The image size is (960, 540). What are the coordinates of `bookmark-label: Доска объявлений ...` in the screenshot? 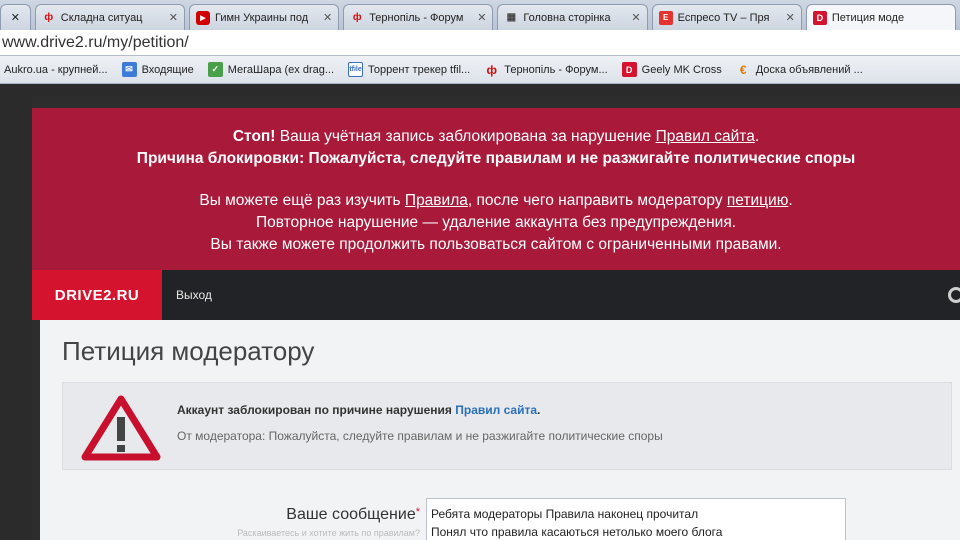 It's located at (809, 69).